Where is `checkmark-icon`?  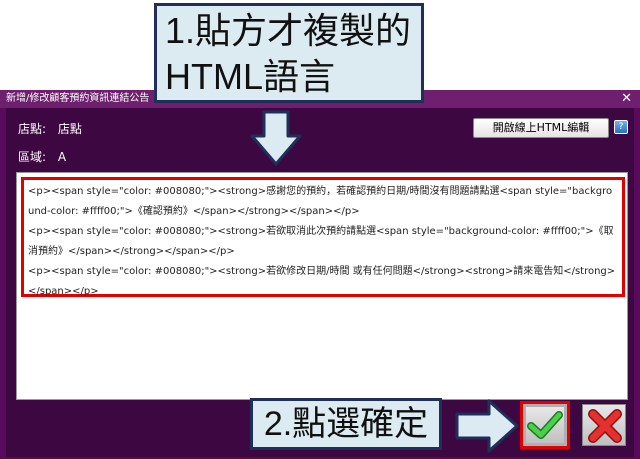 checkmark-icon is located at coordinates (545, 425).